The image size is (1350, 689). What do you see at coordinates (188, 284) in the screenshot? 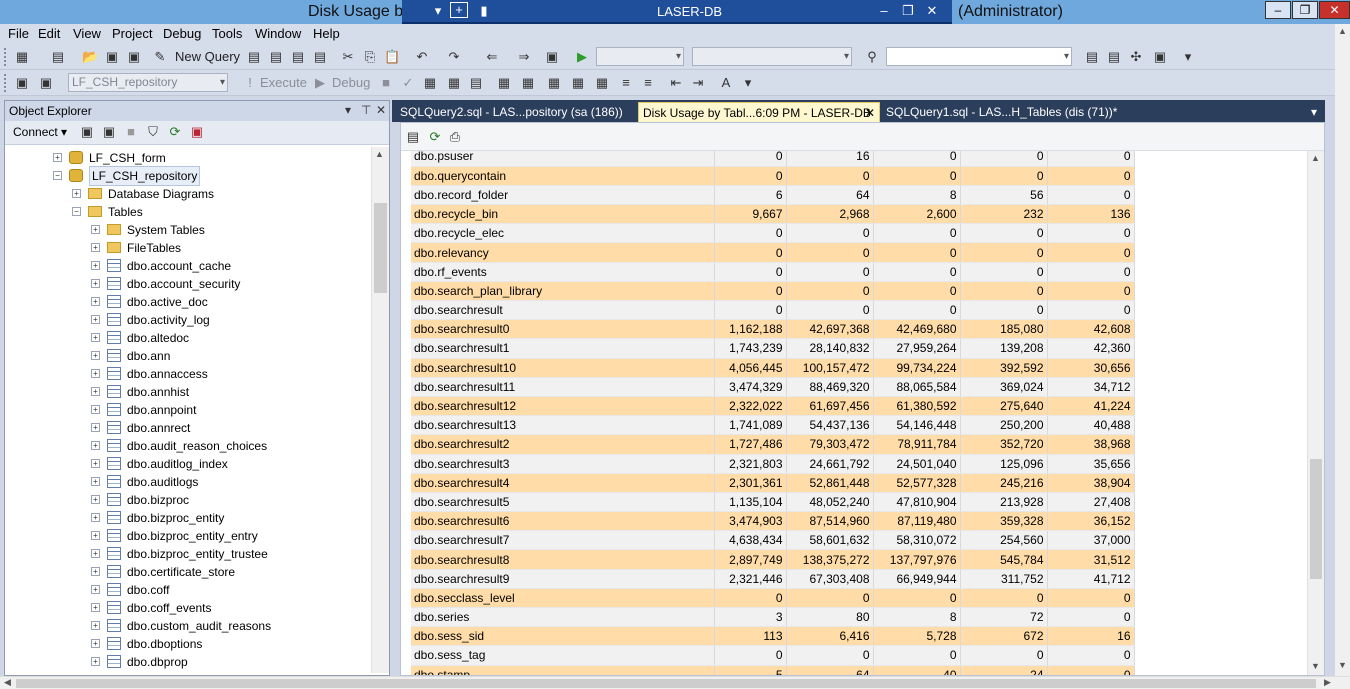
I see `tree-node: + dbo.account_security` at bounding box center [188, 284].